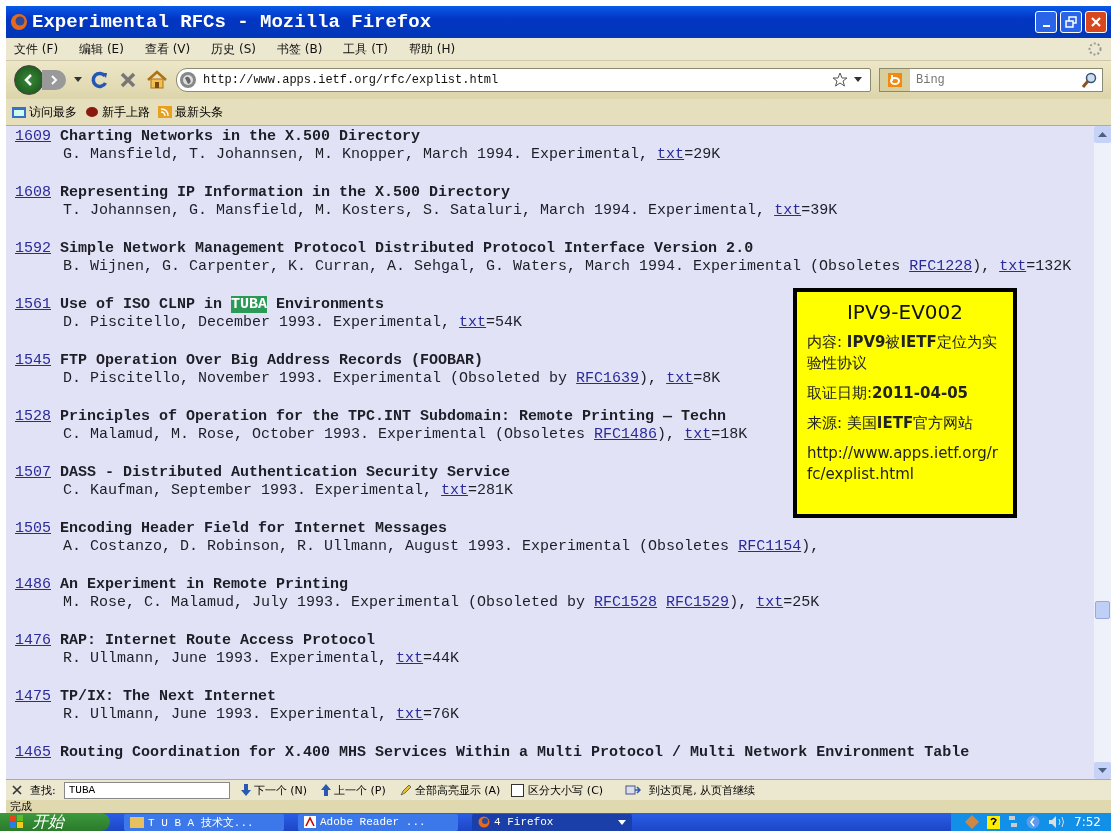 Image resolution: width=1111 pixels, height=831 pixels. I want to click on rfc-details: T. Johannsen, G. Mansfield, M. Kosters, S. Sataluri, March 1994. Experimental,, so click(415, 210).